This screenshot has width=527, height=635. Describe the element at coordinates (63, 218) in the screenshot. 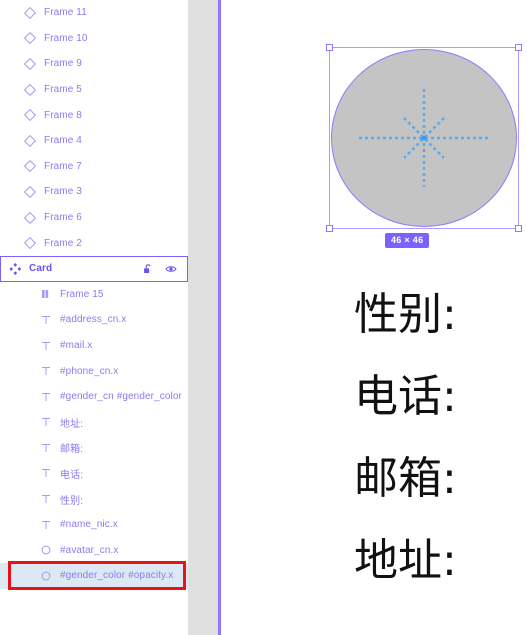

I see `layer-label: Frame 6` at that location.